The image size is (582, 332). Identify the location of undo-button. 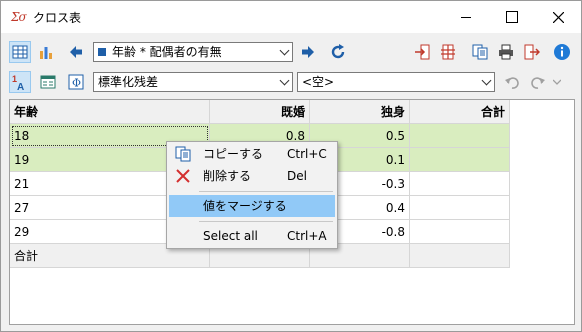
(512, 82).